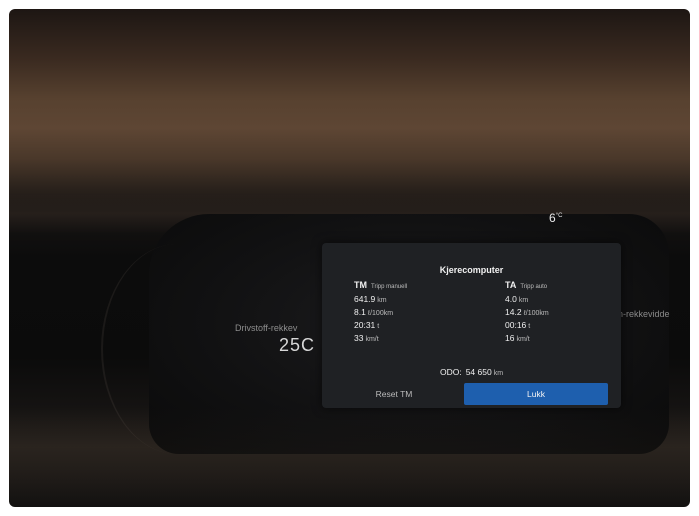 The width and height of the screenshot is (699, 516). Describe the element at coordinates (536, 394) in the screenshot. I see `close-button: Lukk` at that location.